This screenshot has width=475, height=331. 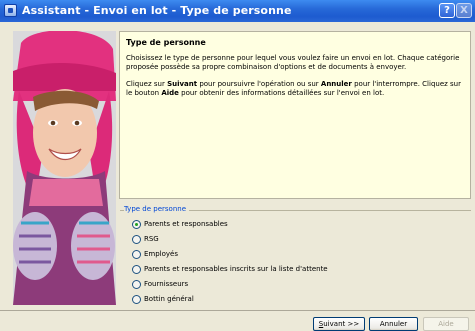 What do you see at coordinates (186, 224) in the screenshot?
I see `radio-label: Parents et responsables` at bounding box center [186, 224].